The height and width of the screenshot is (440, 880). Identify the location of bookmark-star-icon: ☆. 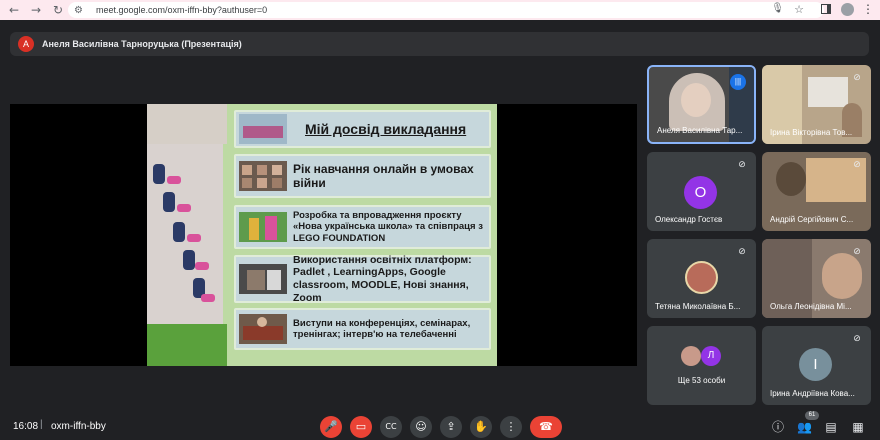
(799, 9).